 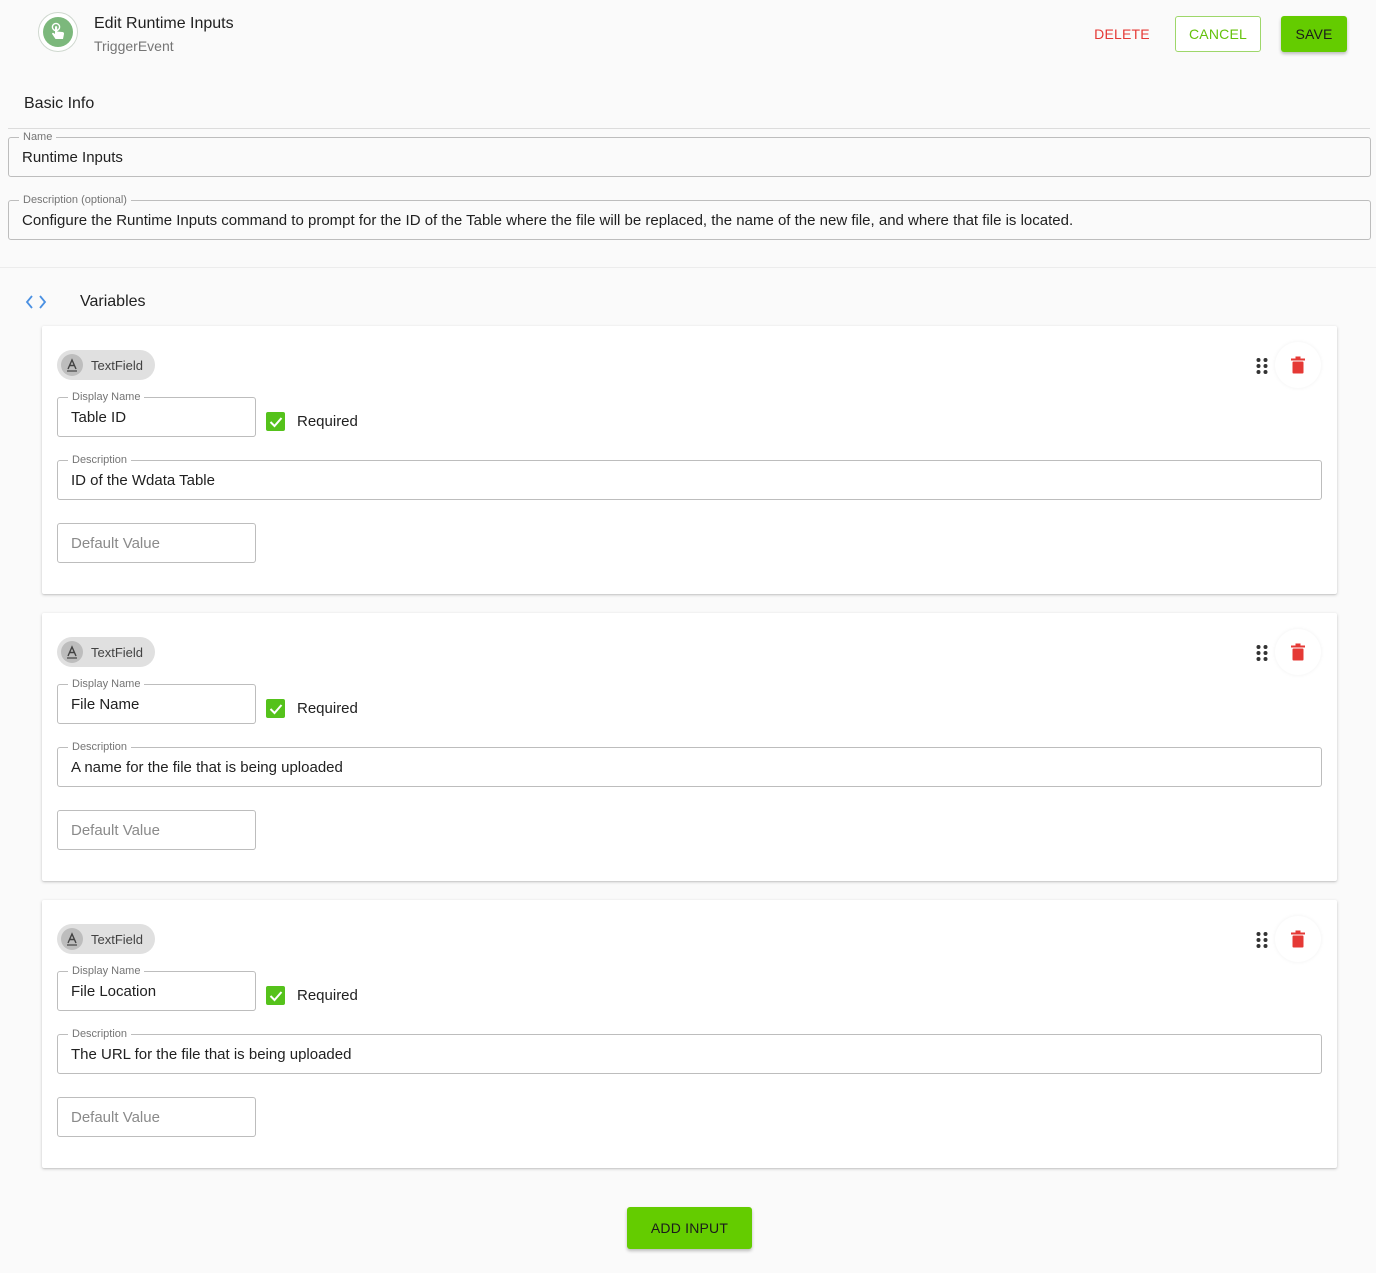 I want to click on display-name-value: File Location, so click(x=158, y=991).